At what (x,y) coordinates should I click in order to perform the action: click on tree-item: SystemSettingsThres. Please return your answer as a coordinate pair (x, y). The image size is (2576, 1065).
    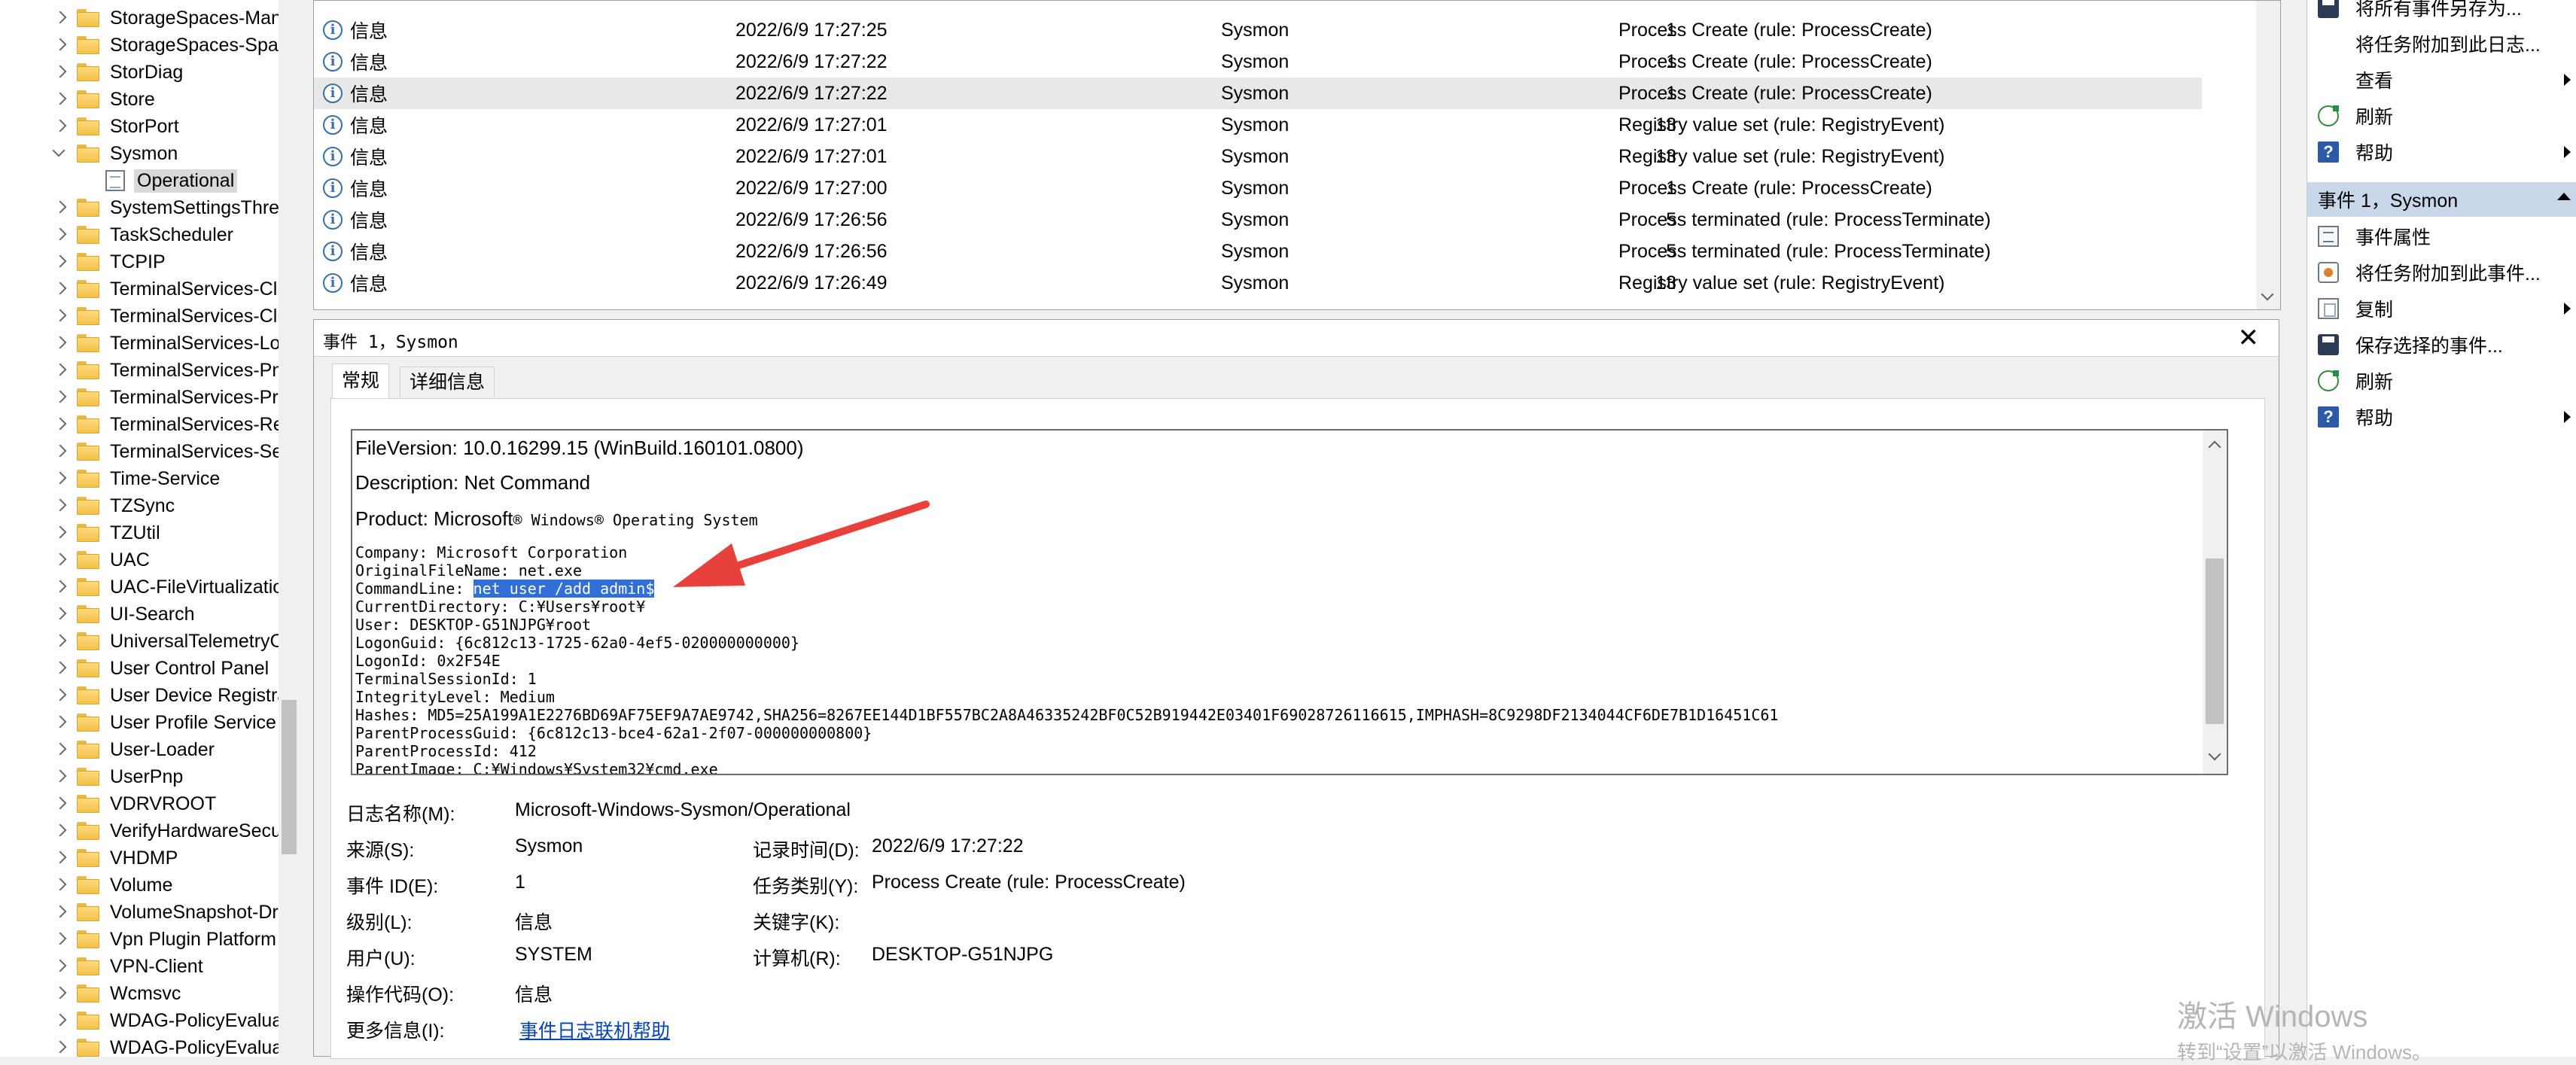
    Looking at the image, I should click on (140, 208).